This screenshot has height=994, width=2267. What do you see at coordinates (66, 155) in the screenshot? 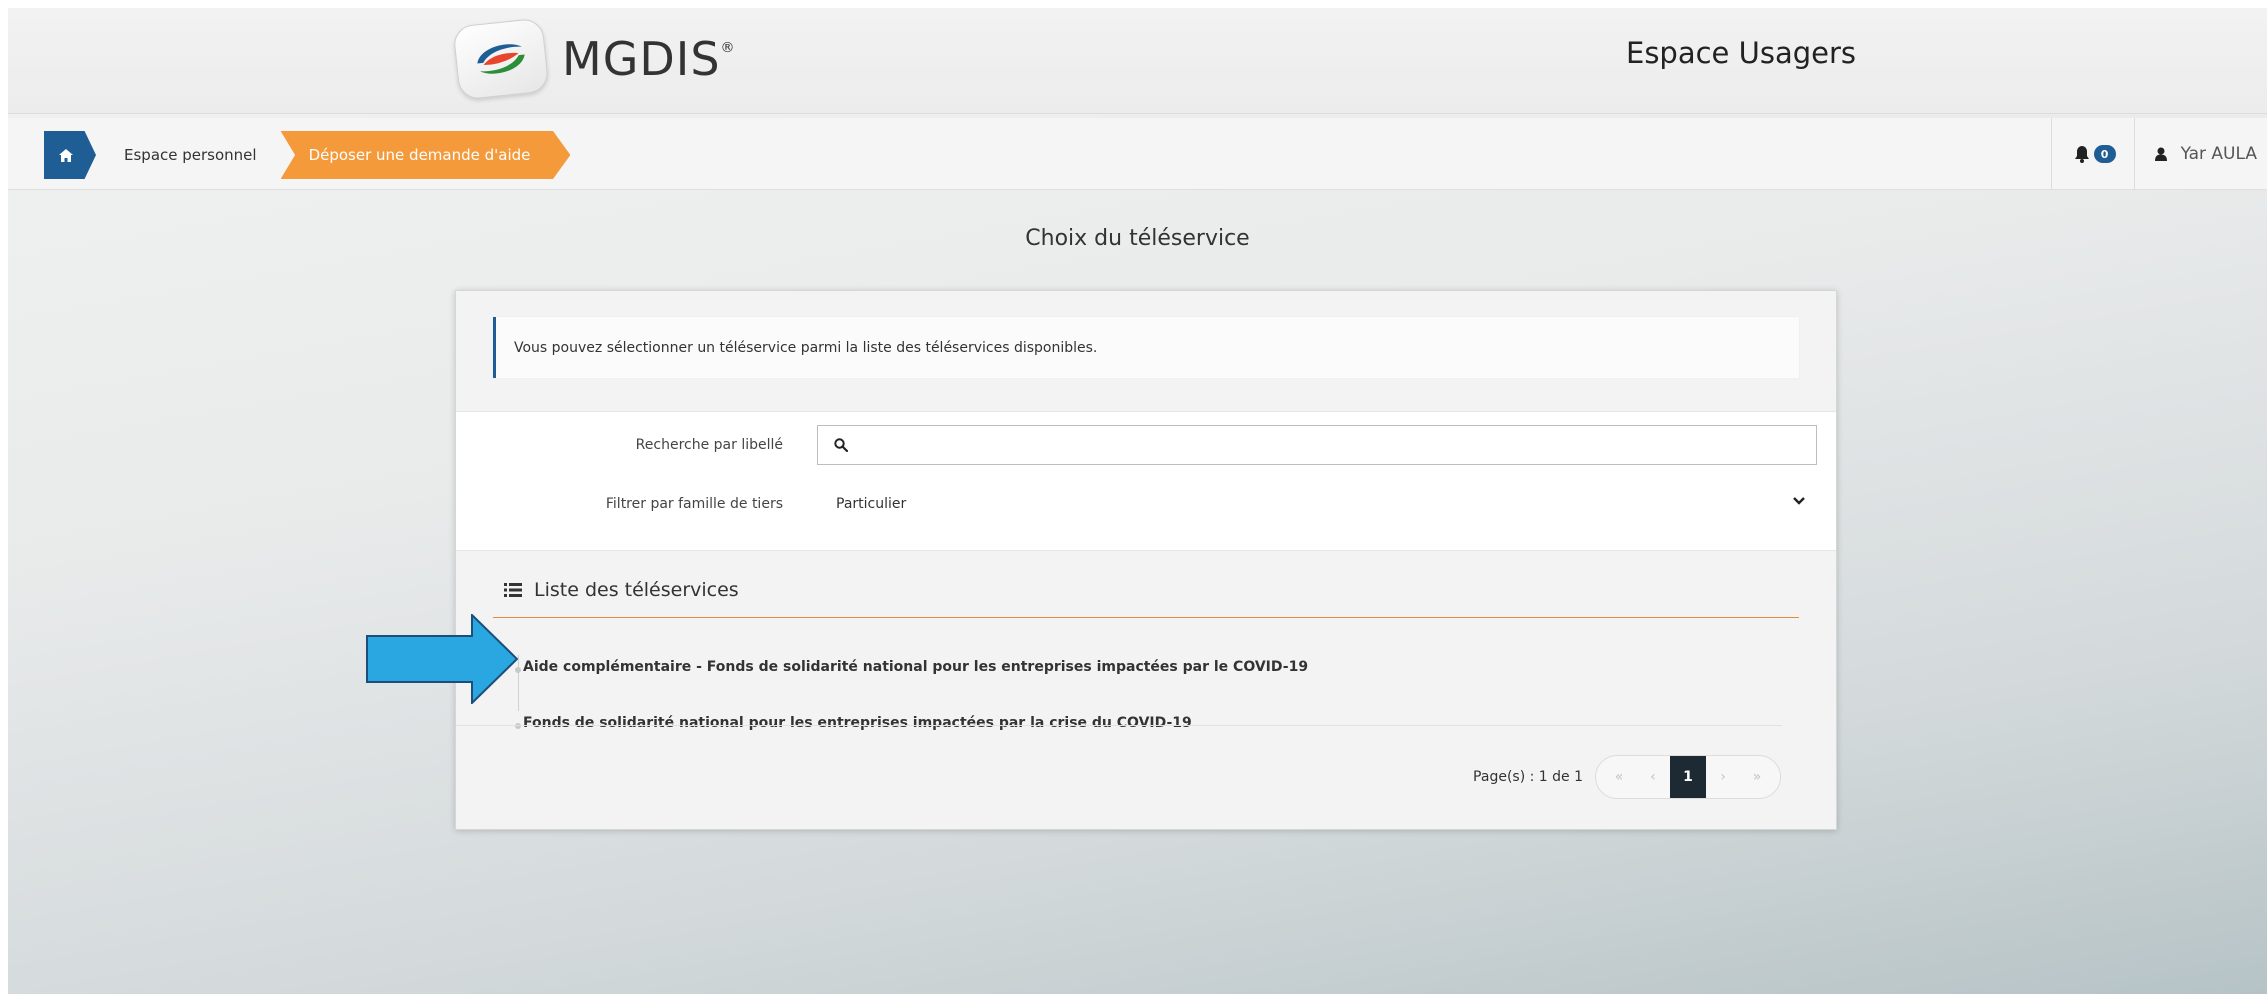
I see `home-icon` at bounding box center [66, 155].